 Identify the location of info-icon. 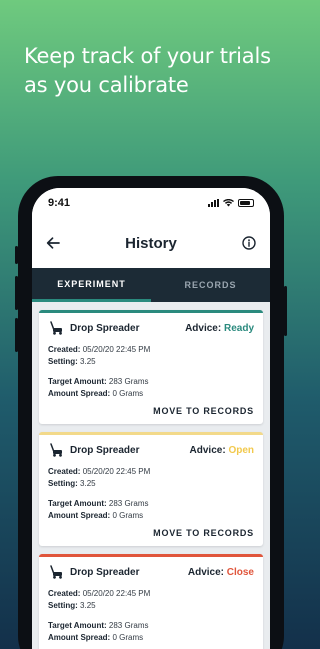
(249, 243).